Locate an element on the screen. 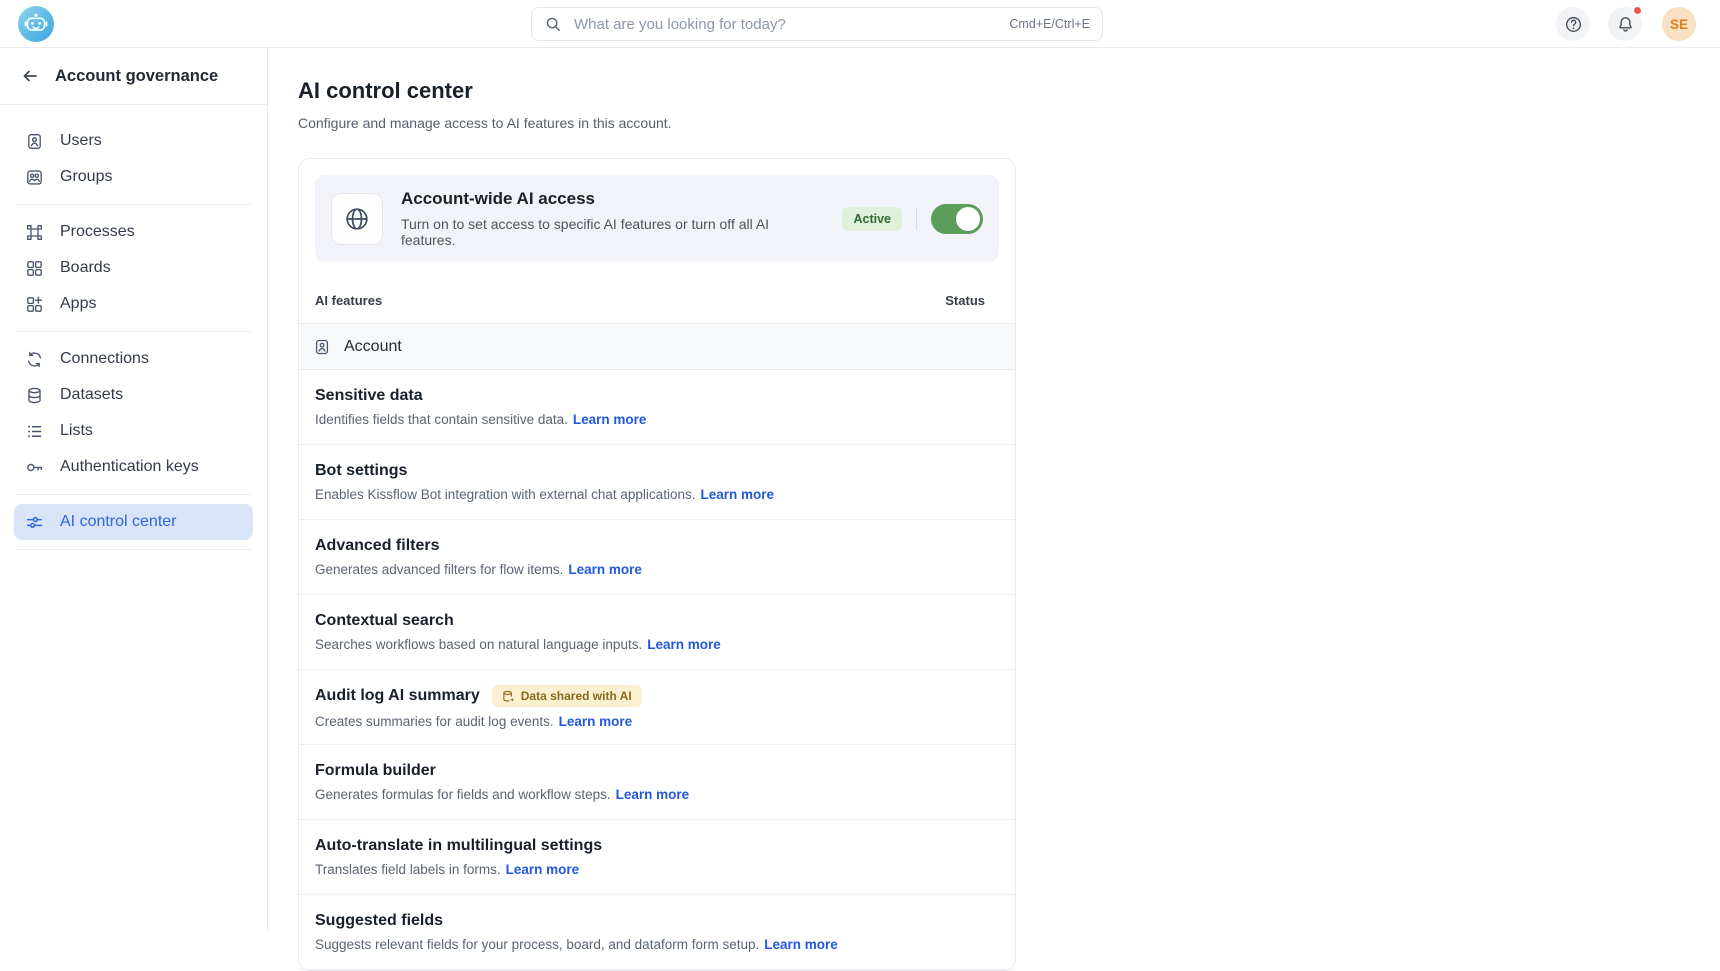 The image size is (1720, 971). sidebar-item-boards: Boards is located at coordinates (133, 268).